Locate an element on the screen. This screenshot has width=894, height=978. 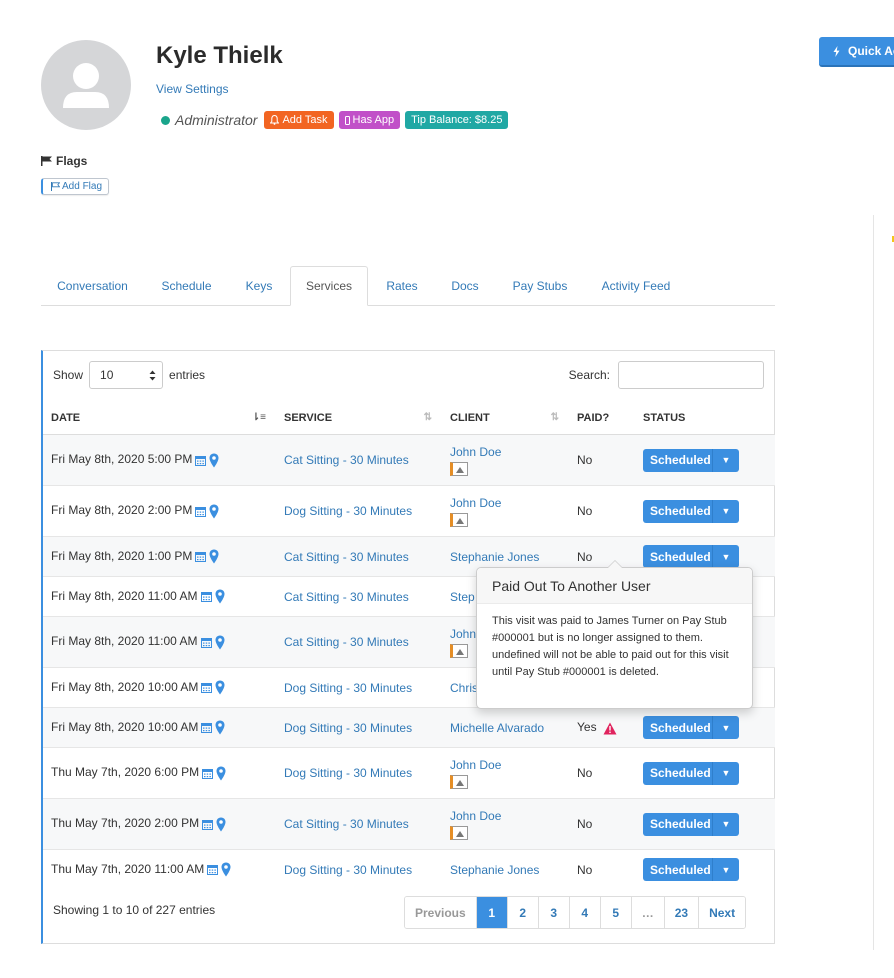
bell-icon is located at coordinates (275, 120).